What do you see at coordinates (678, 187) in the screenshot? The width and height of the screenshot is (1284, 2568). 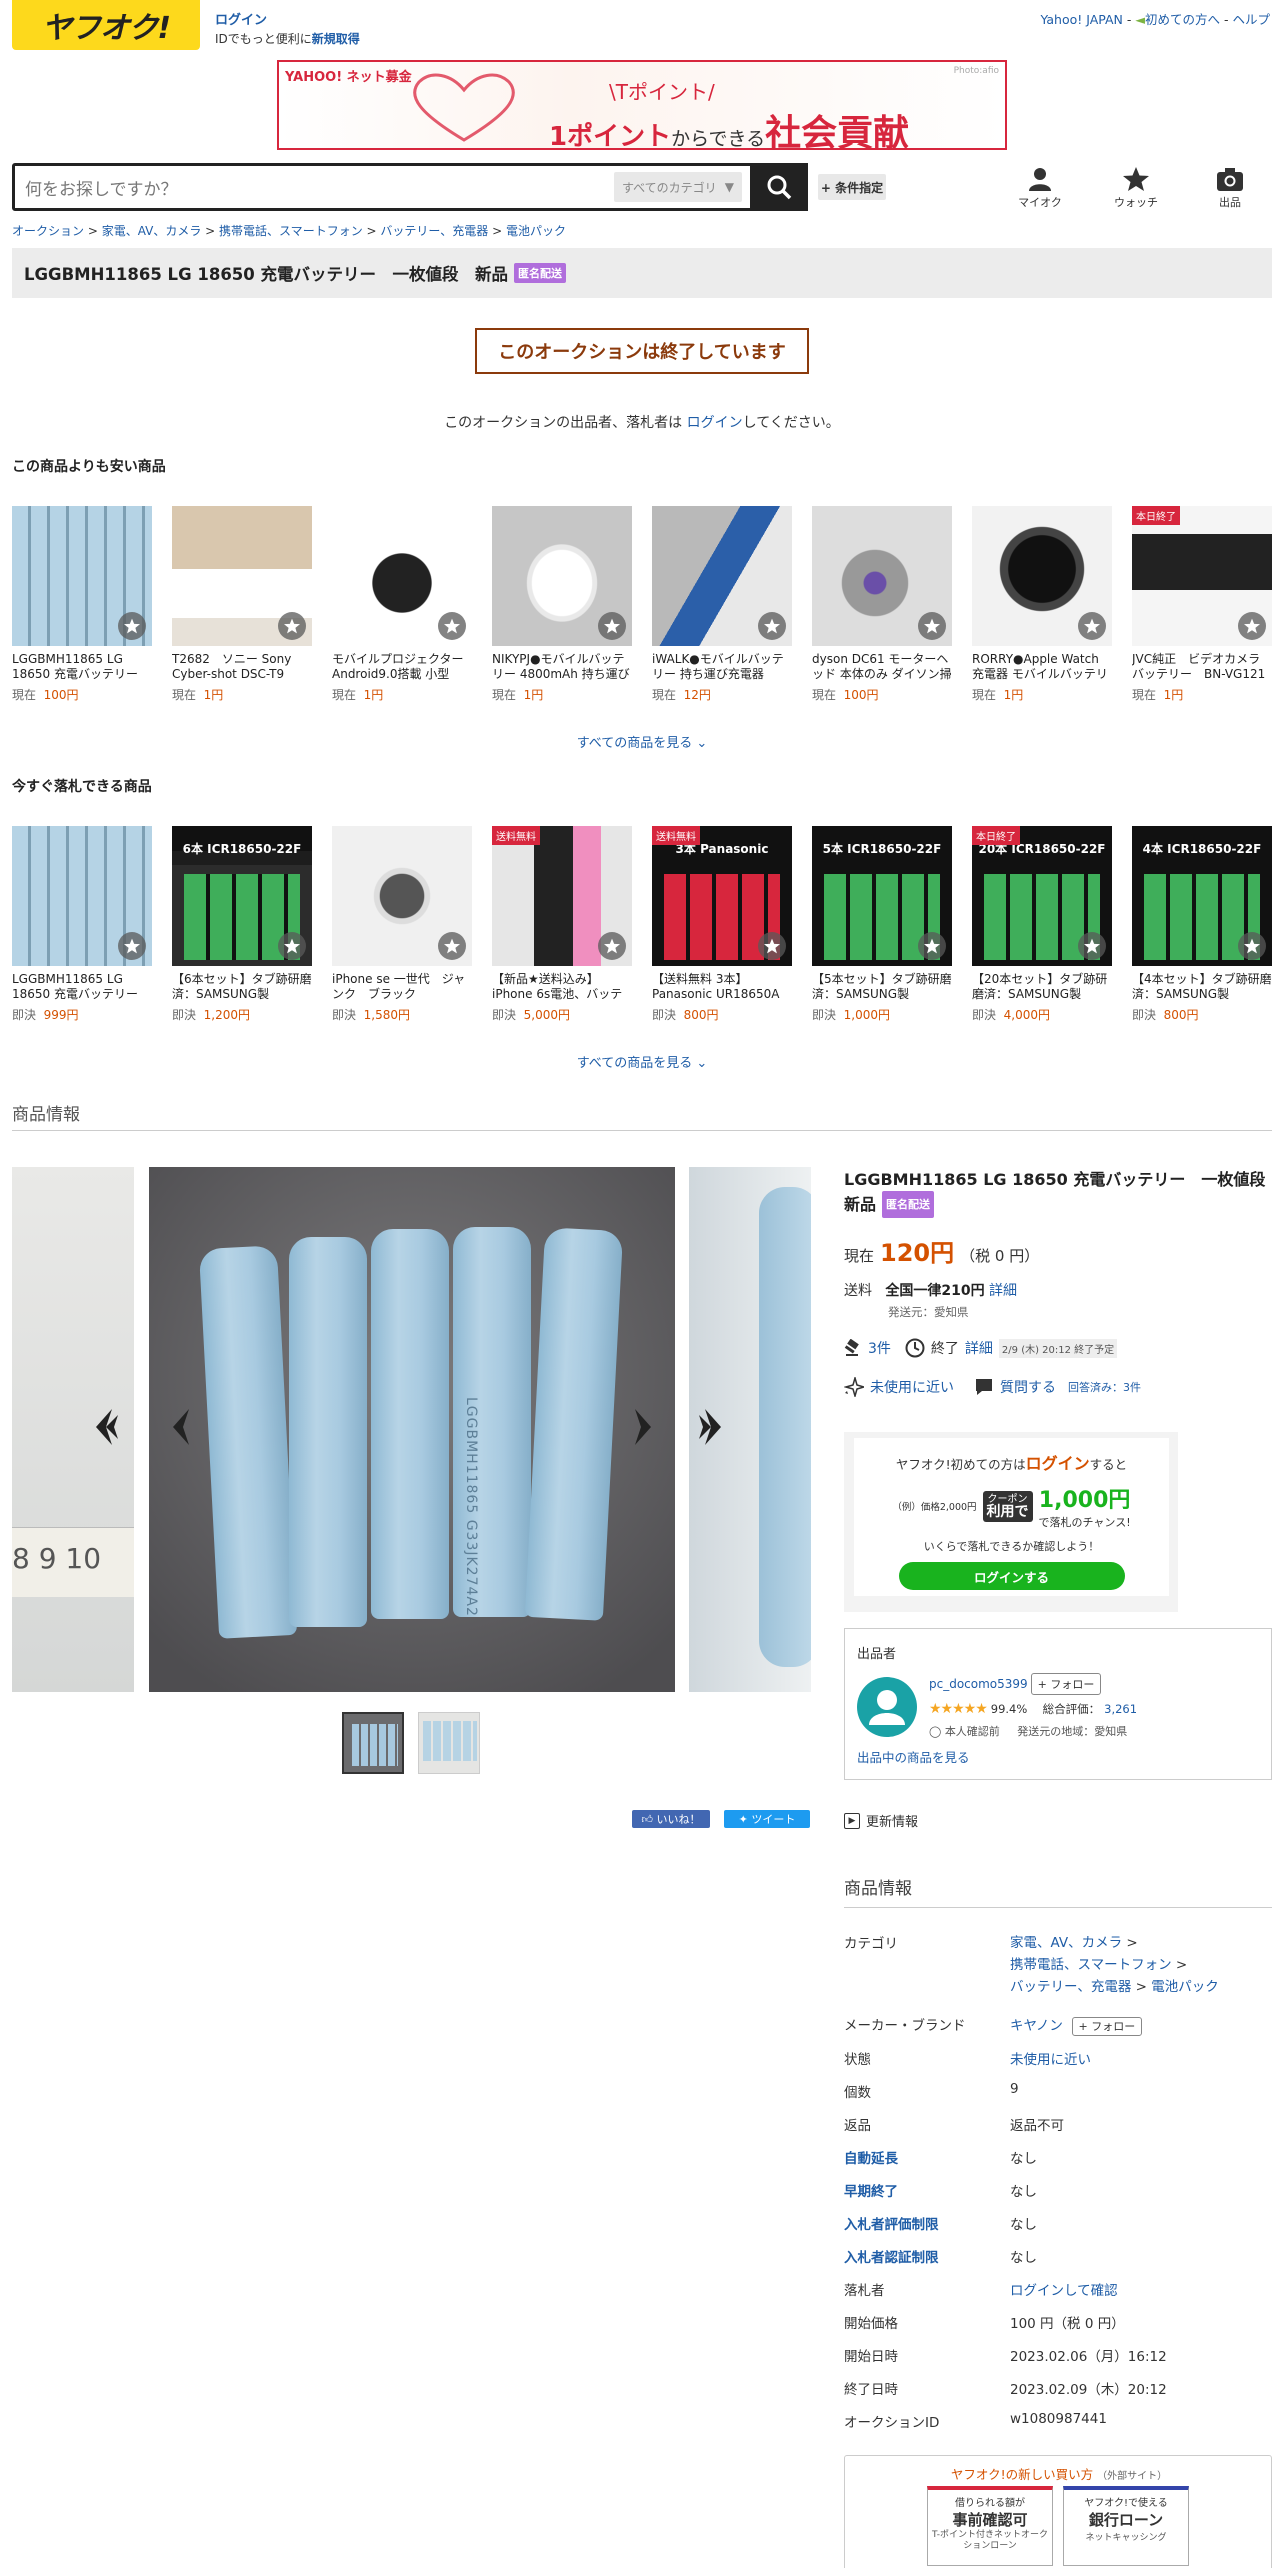 I see `category-select: すべてのカテゴリ ▼` at bounding box center [678, 187].